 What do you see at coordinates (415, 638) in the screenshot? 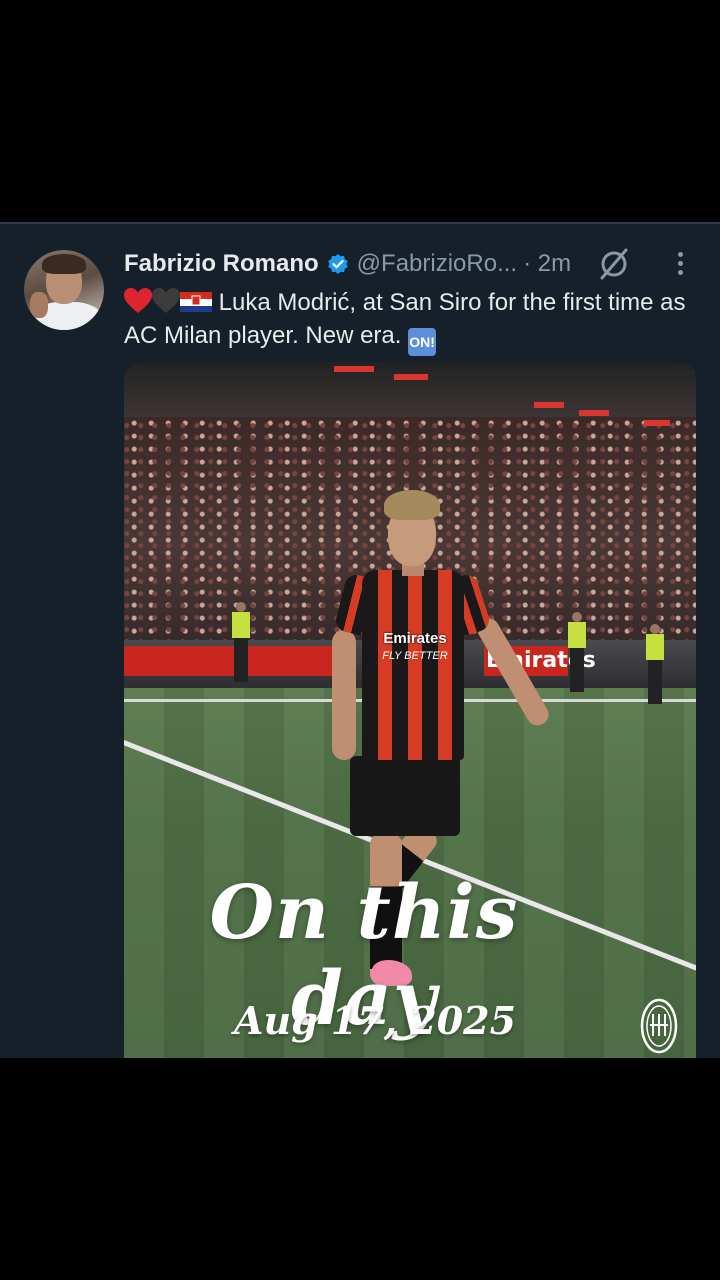
I see `shirt-sponsor: Emirates` at bounding box center [415, 638].